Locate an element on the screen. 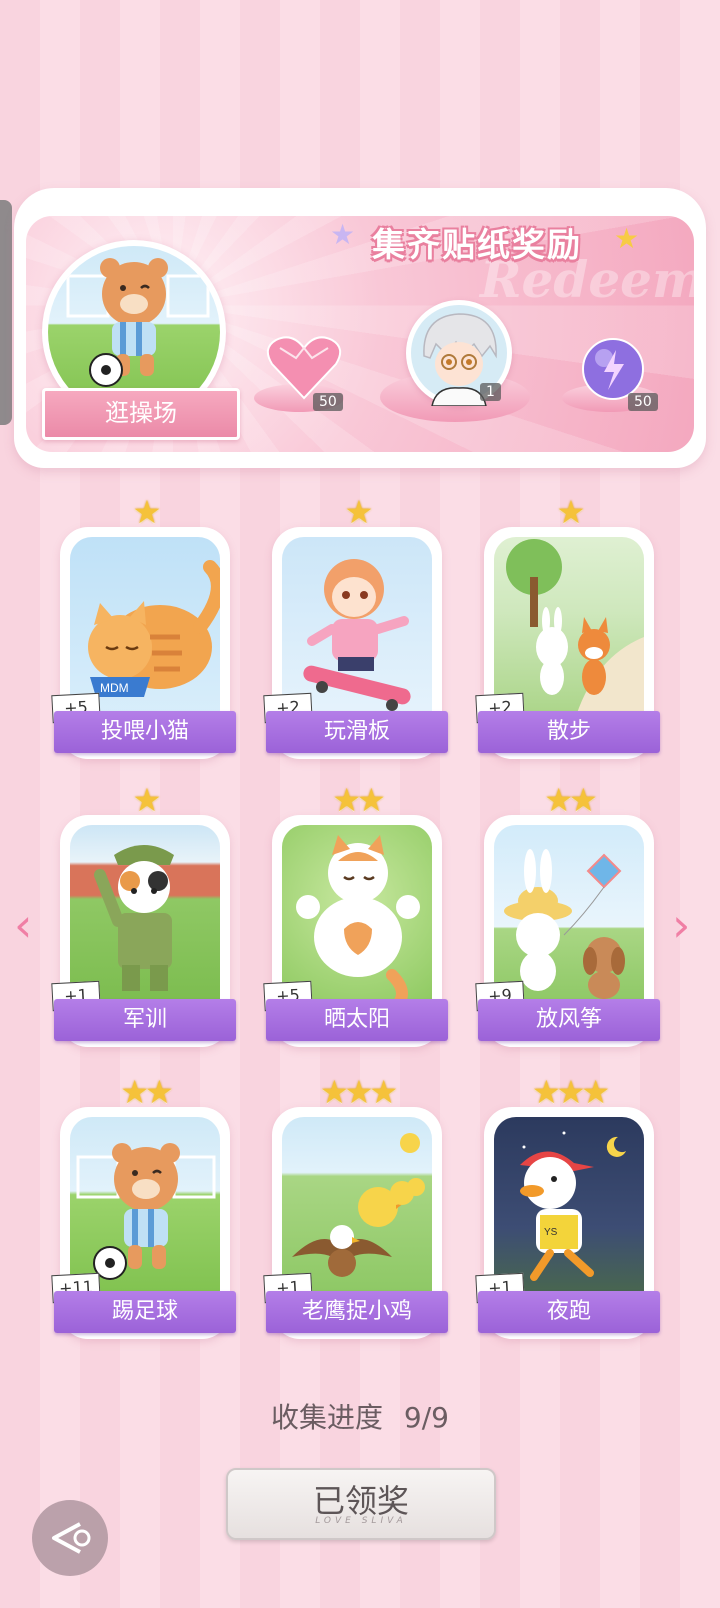  sticker-card-walk: ★ +2 散步 is located at coordinates (567, 626).